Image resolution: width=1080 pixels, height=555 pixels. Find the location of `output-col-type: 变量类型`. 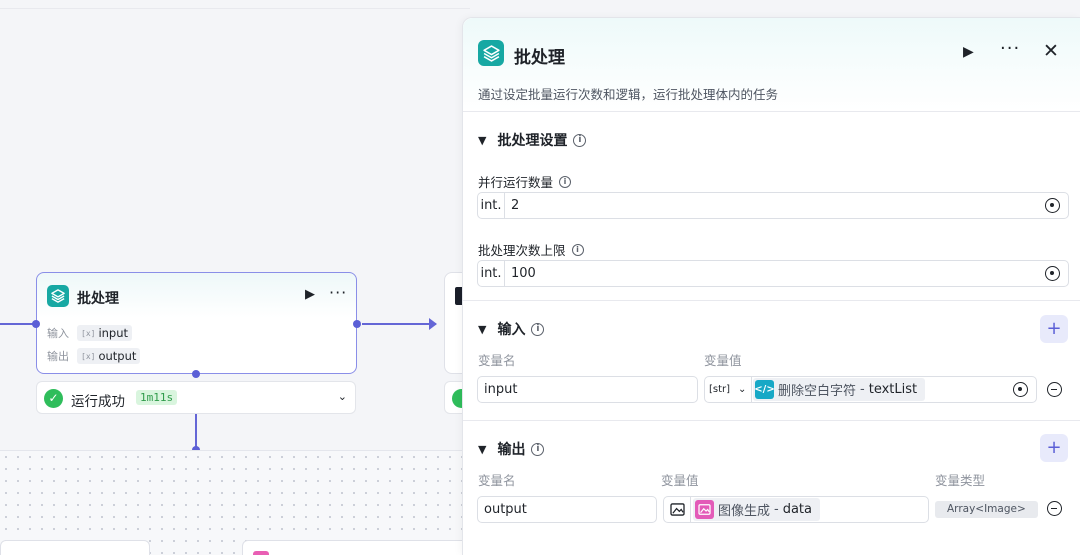

output-col-type: 变量类型 is located at coordinates (960, 480).